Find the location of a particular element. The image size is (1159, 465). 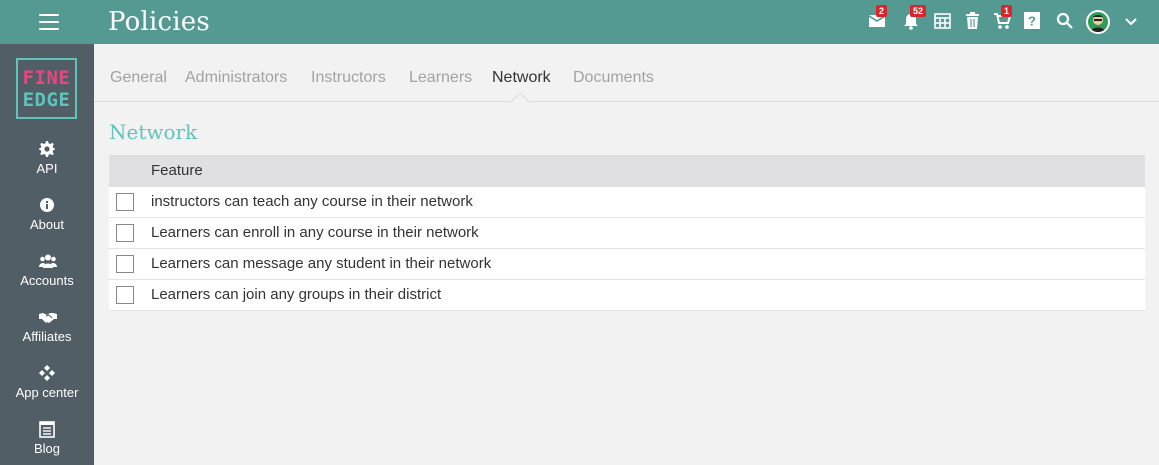

sidebar-item-affiliates: Affiliates is located at coordinates (47, 334).